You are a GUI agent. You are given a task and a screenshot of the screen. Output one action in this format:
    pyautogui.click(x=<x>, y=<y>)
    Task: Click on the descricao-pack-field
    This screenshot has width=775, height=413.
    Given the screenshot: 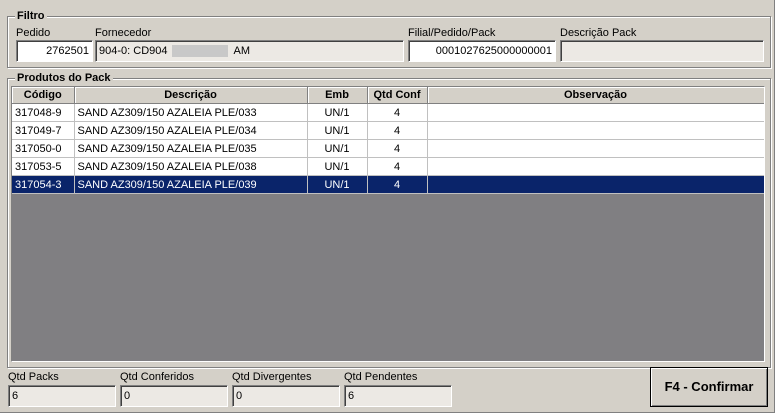 What is the action you would take?
    pyautogui.click(x=662, y=51)
    